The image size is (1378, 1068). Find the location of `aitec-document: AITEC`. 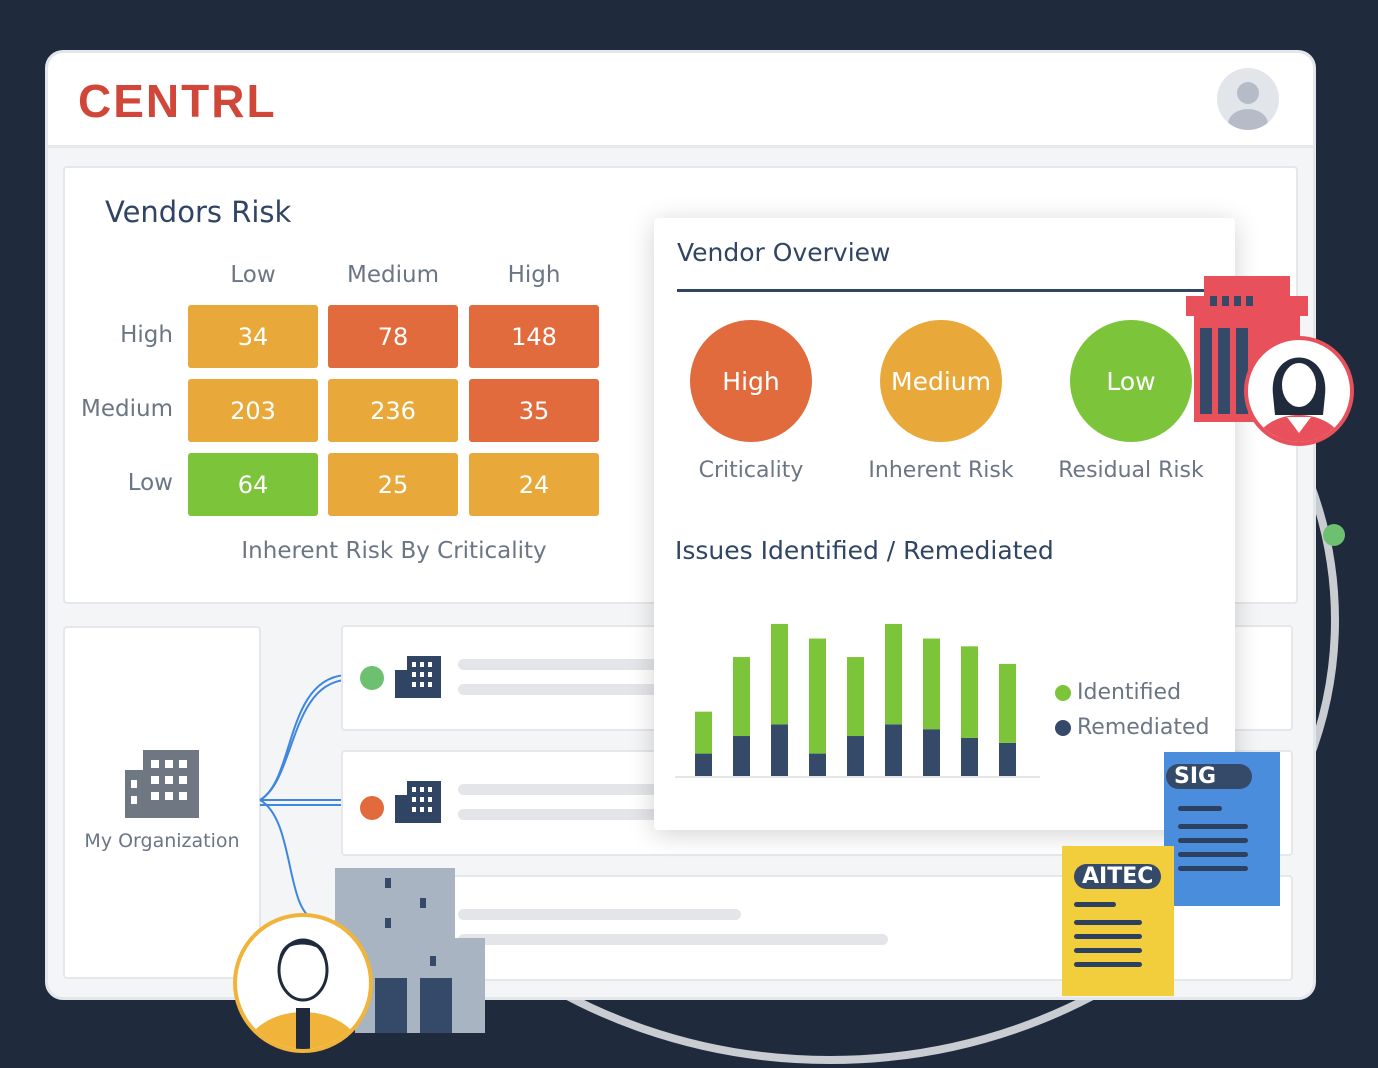

aitec-document: AITEC is located at coordinates (1118, 921).